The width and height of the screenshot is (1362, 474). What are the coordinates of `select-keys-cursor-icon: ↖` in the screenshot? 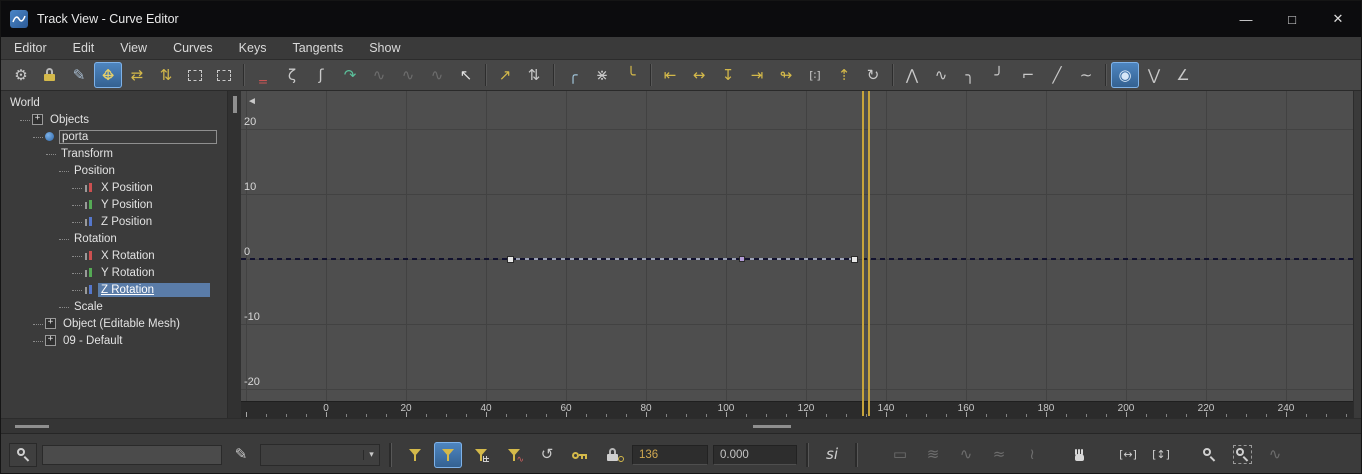 It's located at (466, 75).